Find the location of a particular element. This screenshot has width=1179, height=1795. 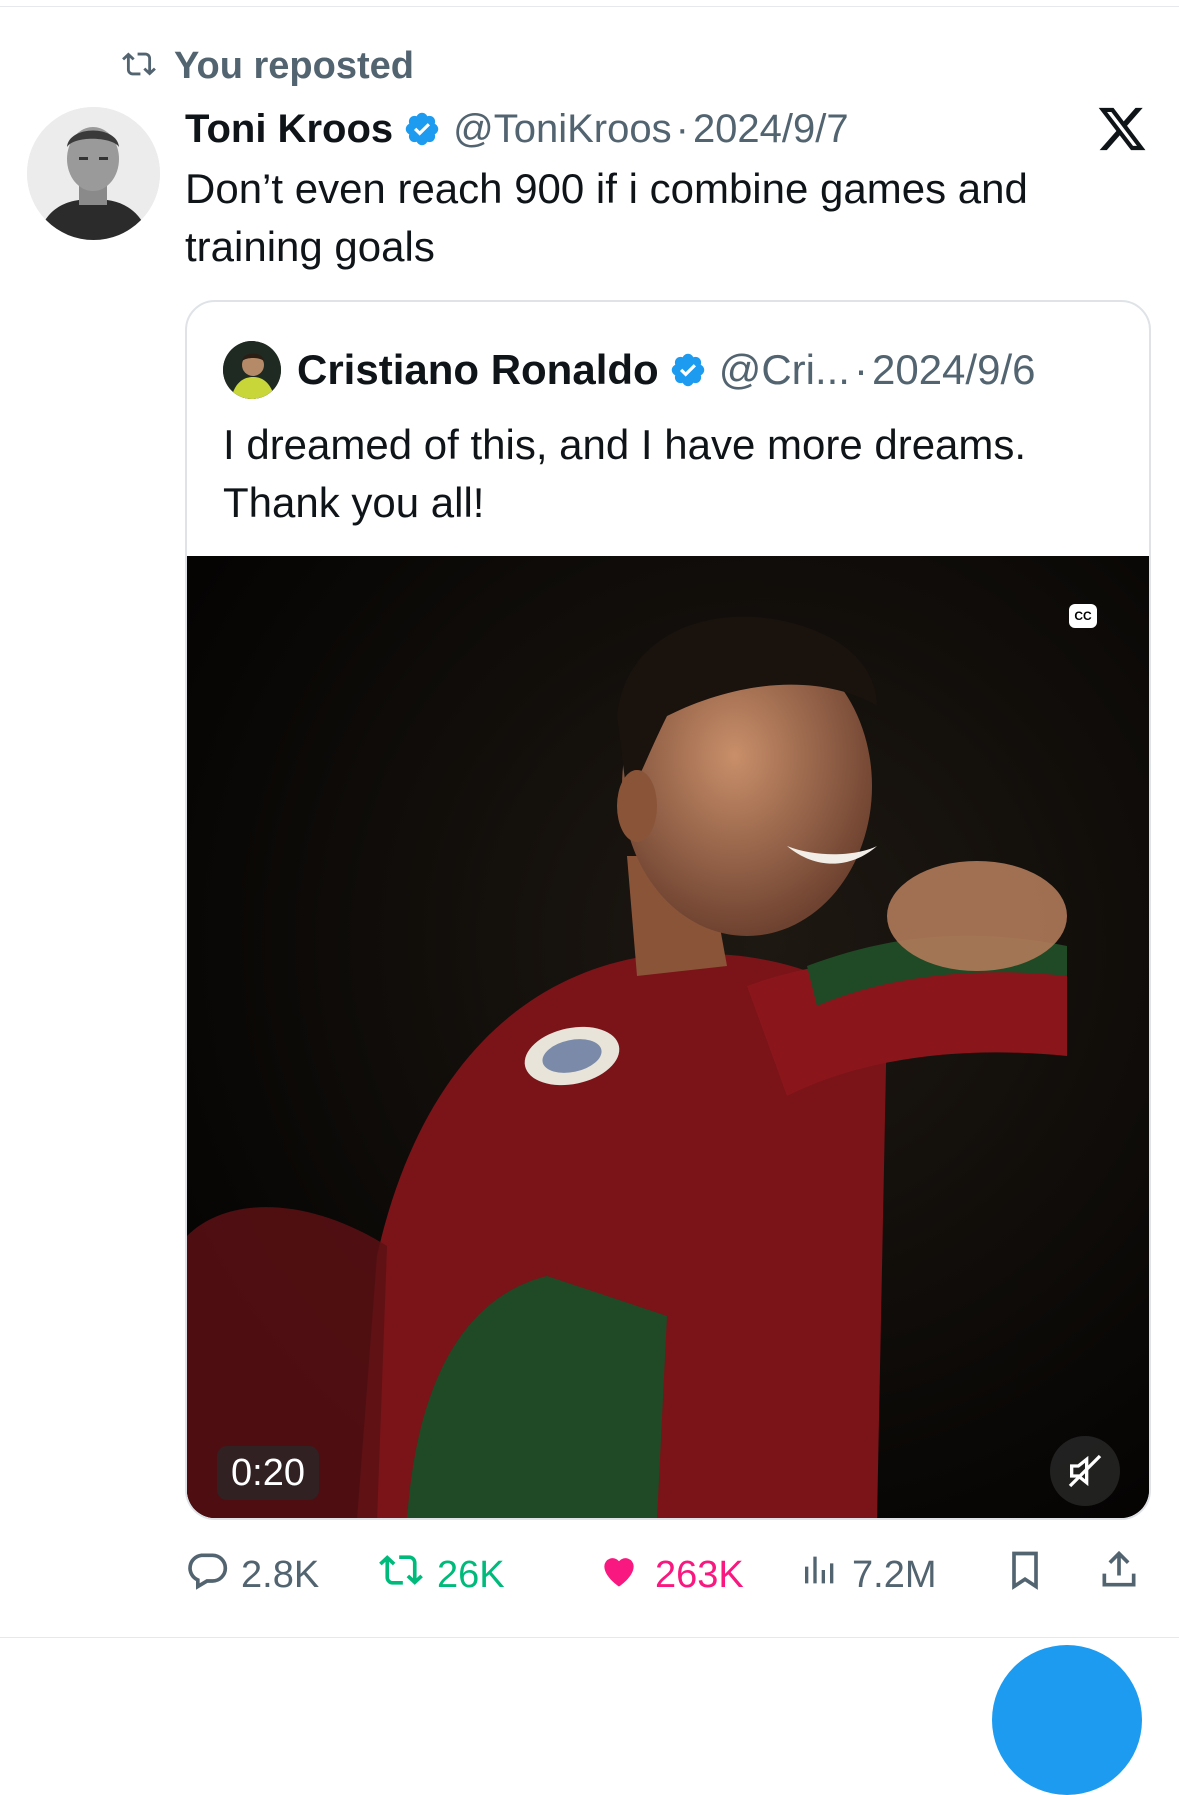

like-count: 263K is located at coordinates (699, 1574).